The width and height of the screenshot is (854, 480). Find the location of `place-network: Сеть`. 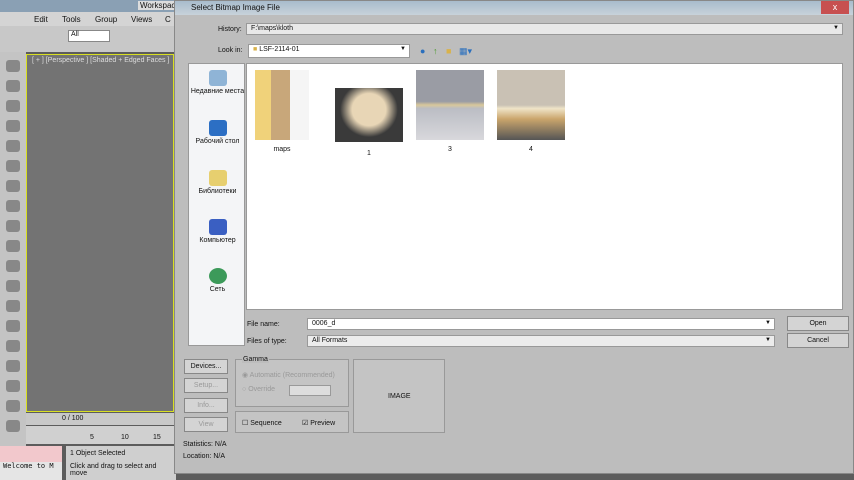

place-network: Сеть is located at coordinates (217, 280).